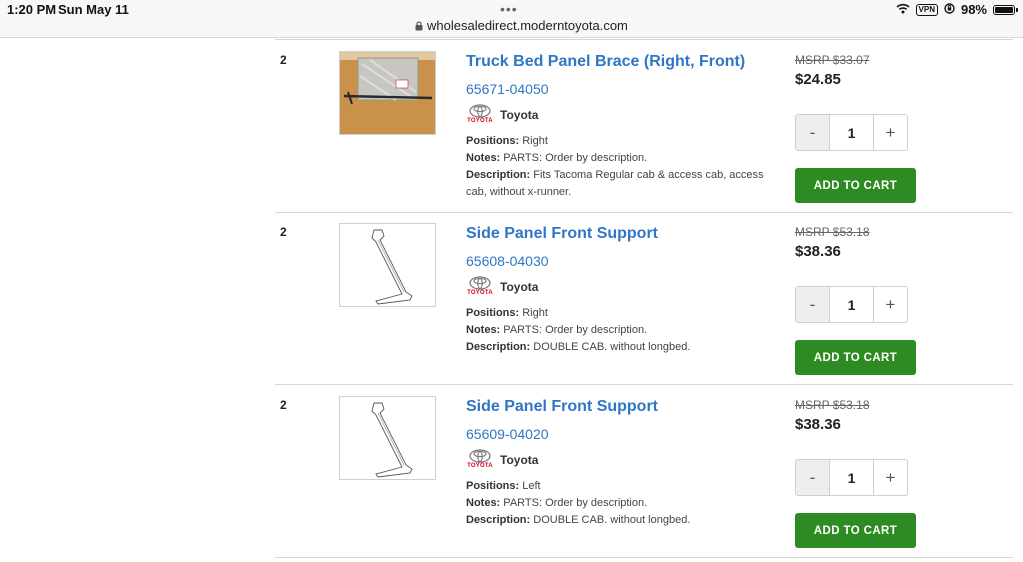 The width and height of the screenshot is (1023, 562). Describe the element at coordinates (949, 9) in the screenshot. I see `orientation-lock-icon` at that location.